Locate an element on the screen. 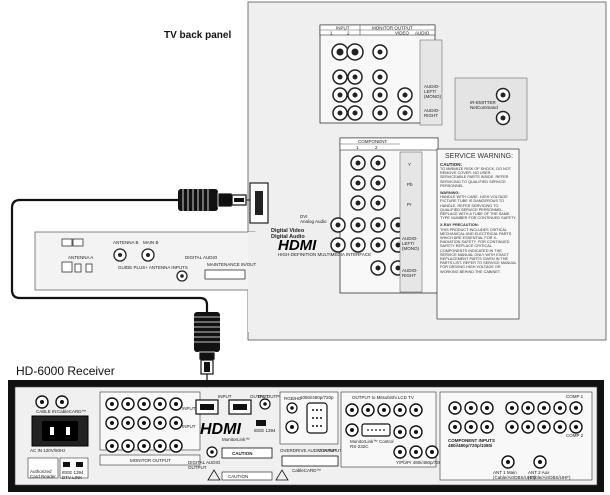 The height and width of the screenshot is (495, 610). rx-label-ieee-mini: IEEE 1394 is located at coordinates (265, 430).